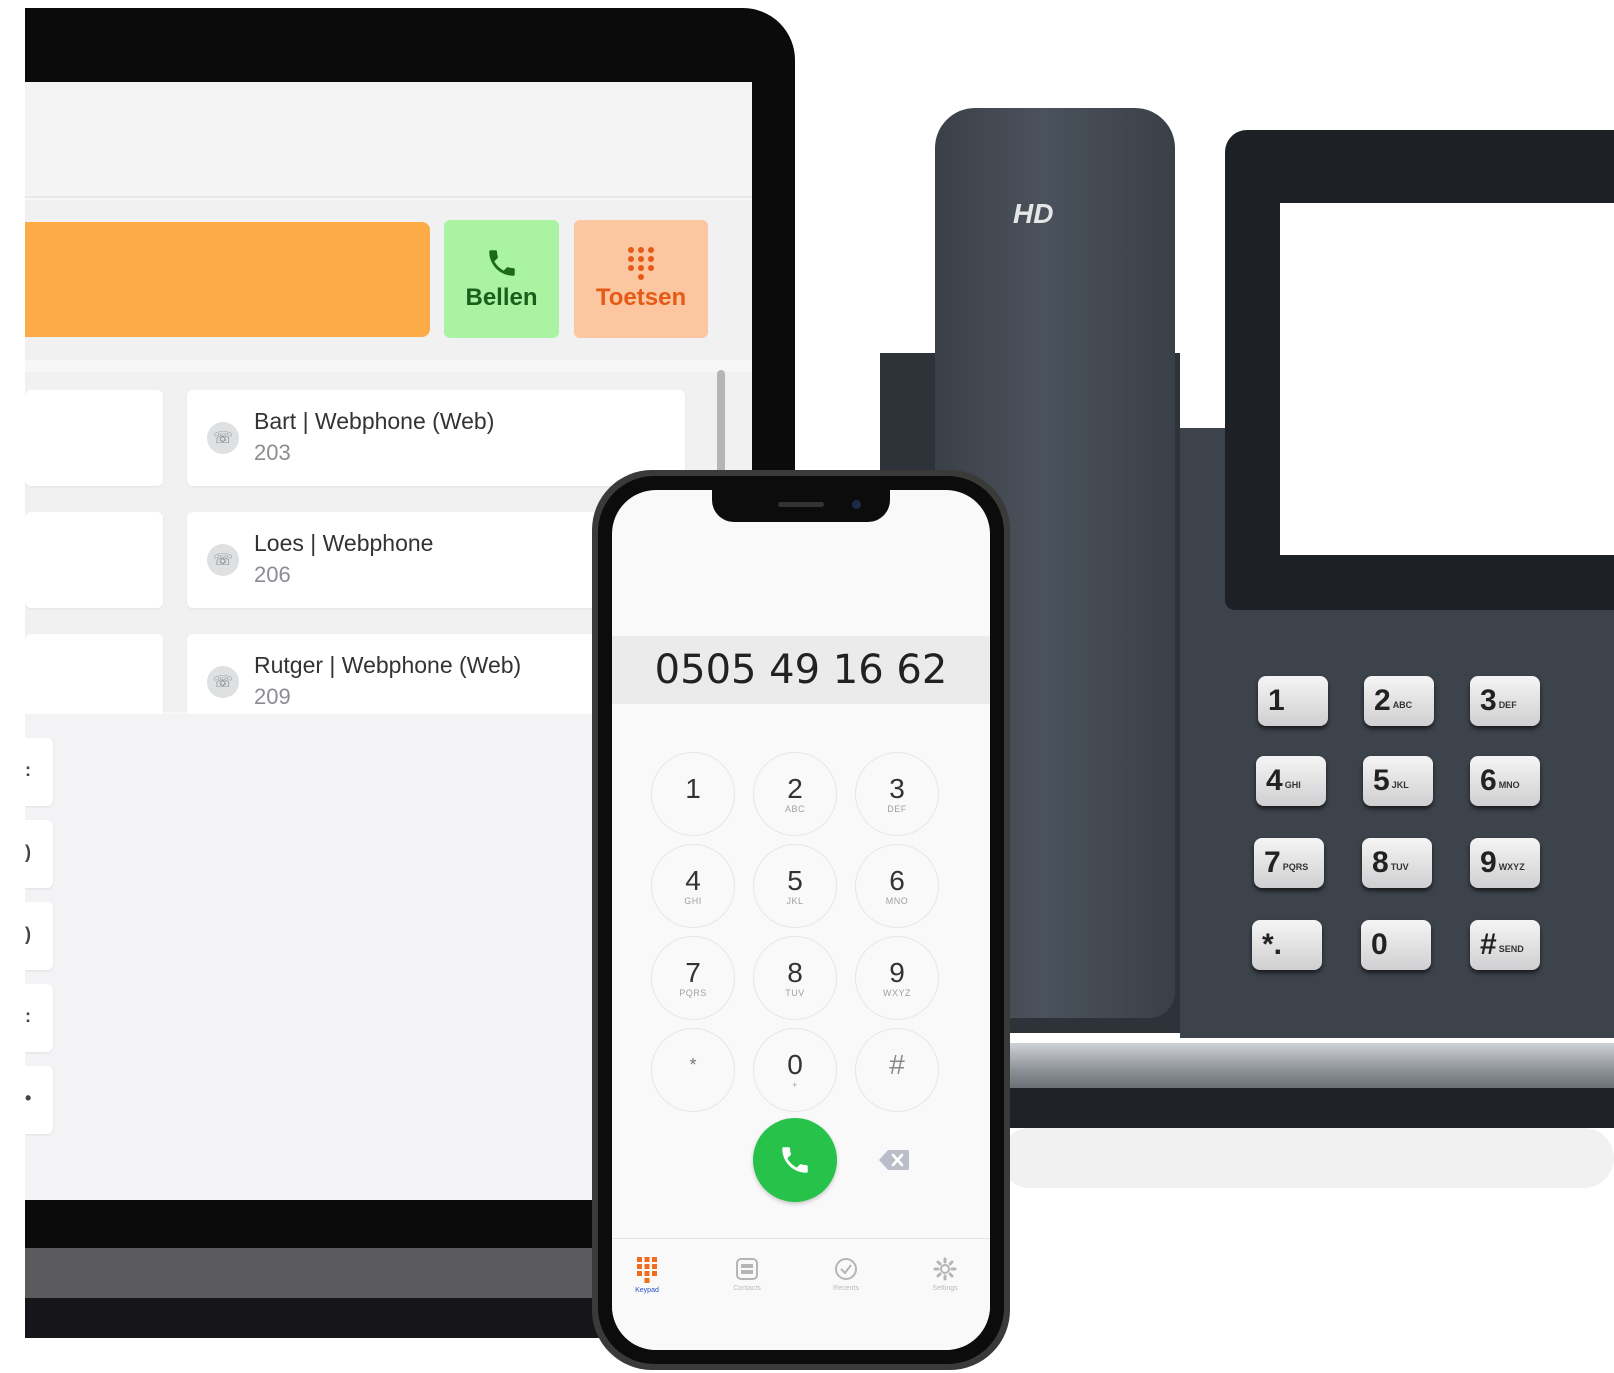 The height and width of the screenshot is (1373, 1614). I want to click on desk-key-4: 4 GHI, so click(1291, 781).